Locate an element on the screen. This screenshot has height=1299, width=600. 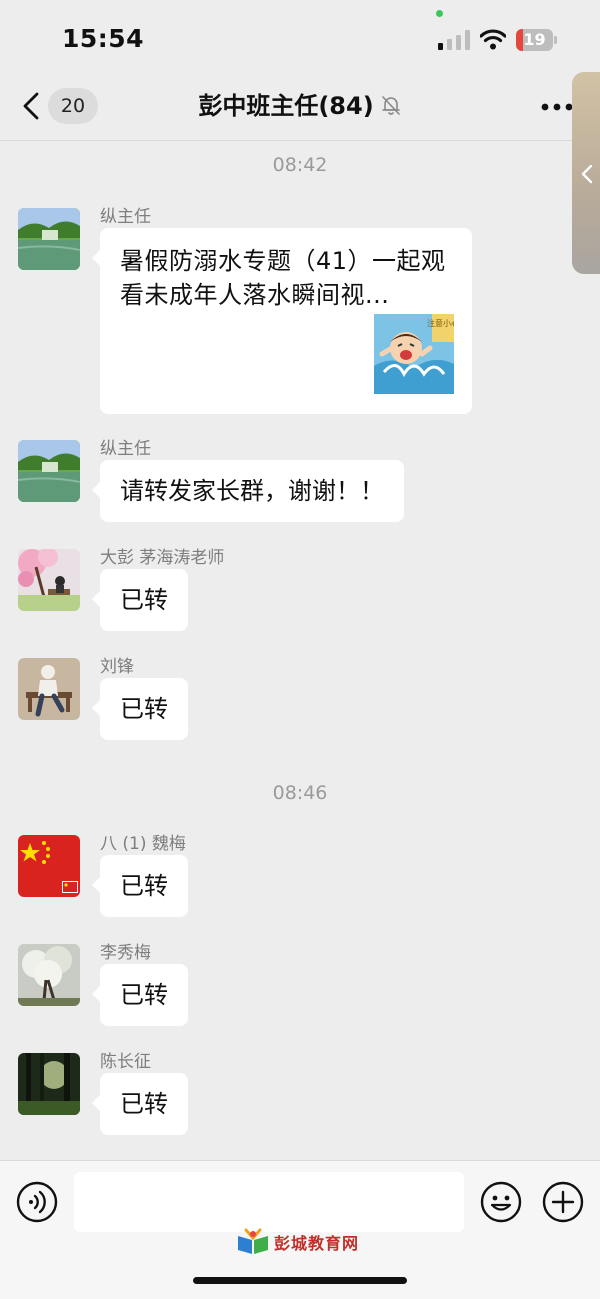
avatar-flag-image is located at coordinates (49, 866).